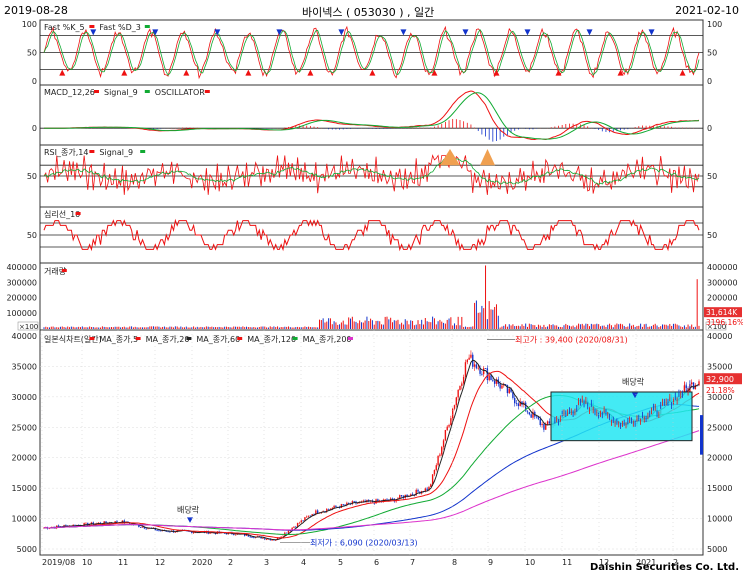 The height and width of the screenshot is (574, 743). I want to click on left-tick-label: 10000, so click(24, 519).